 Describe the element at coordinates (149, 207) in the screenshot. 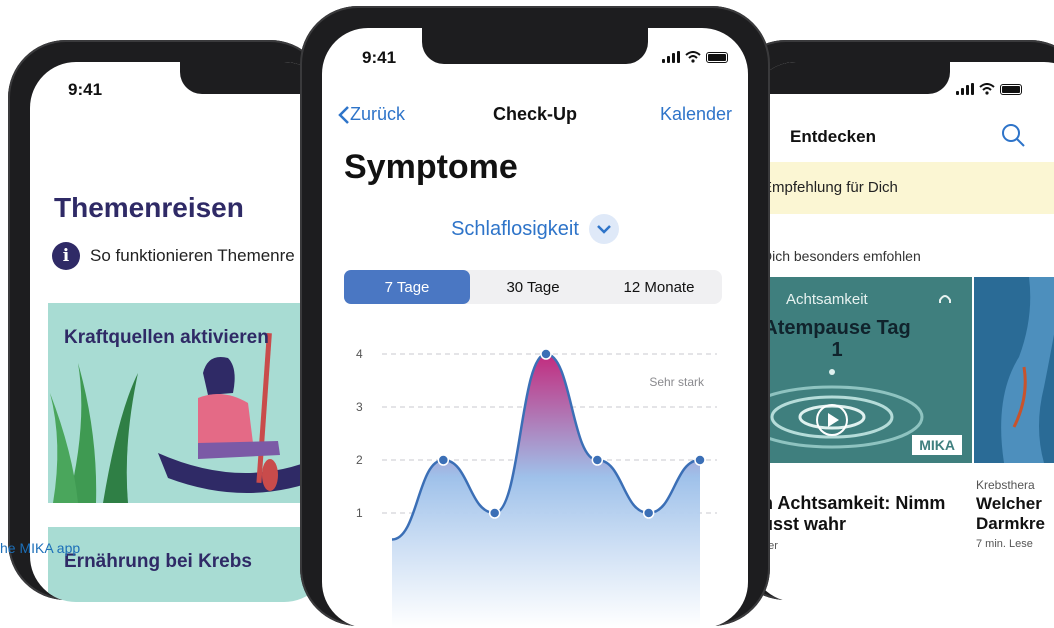

I see `page-title: Themenreisen` at that location.